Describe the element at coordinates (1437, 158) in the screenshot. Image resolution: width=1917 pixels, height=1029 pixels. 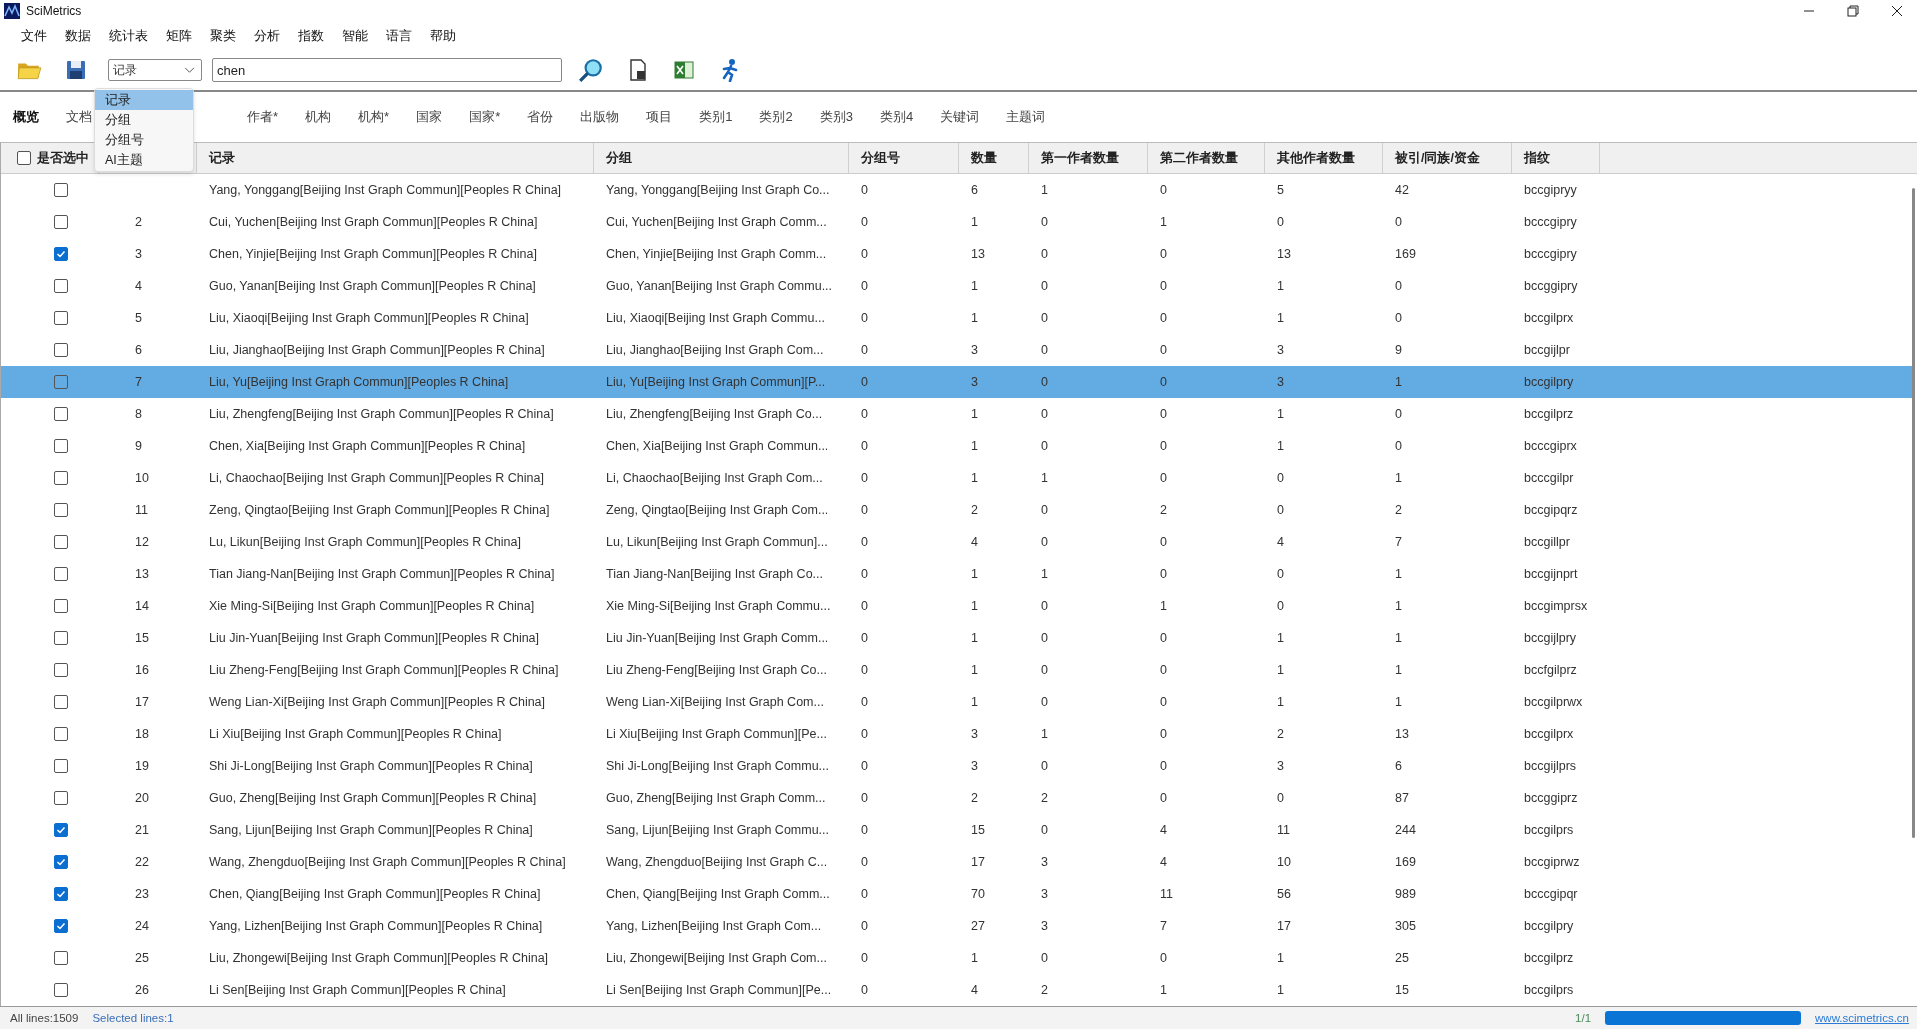
I see `column-header: 被引/同族/资金` at that location.